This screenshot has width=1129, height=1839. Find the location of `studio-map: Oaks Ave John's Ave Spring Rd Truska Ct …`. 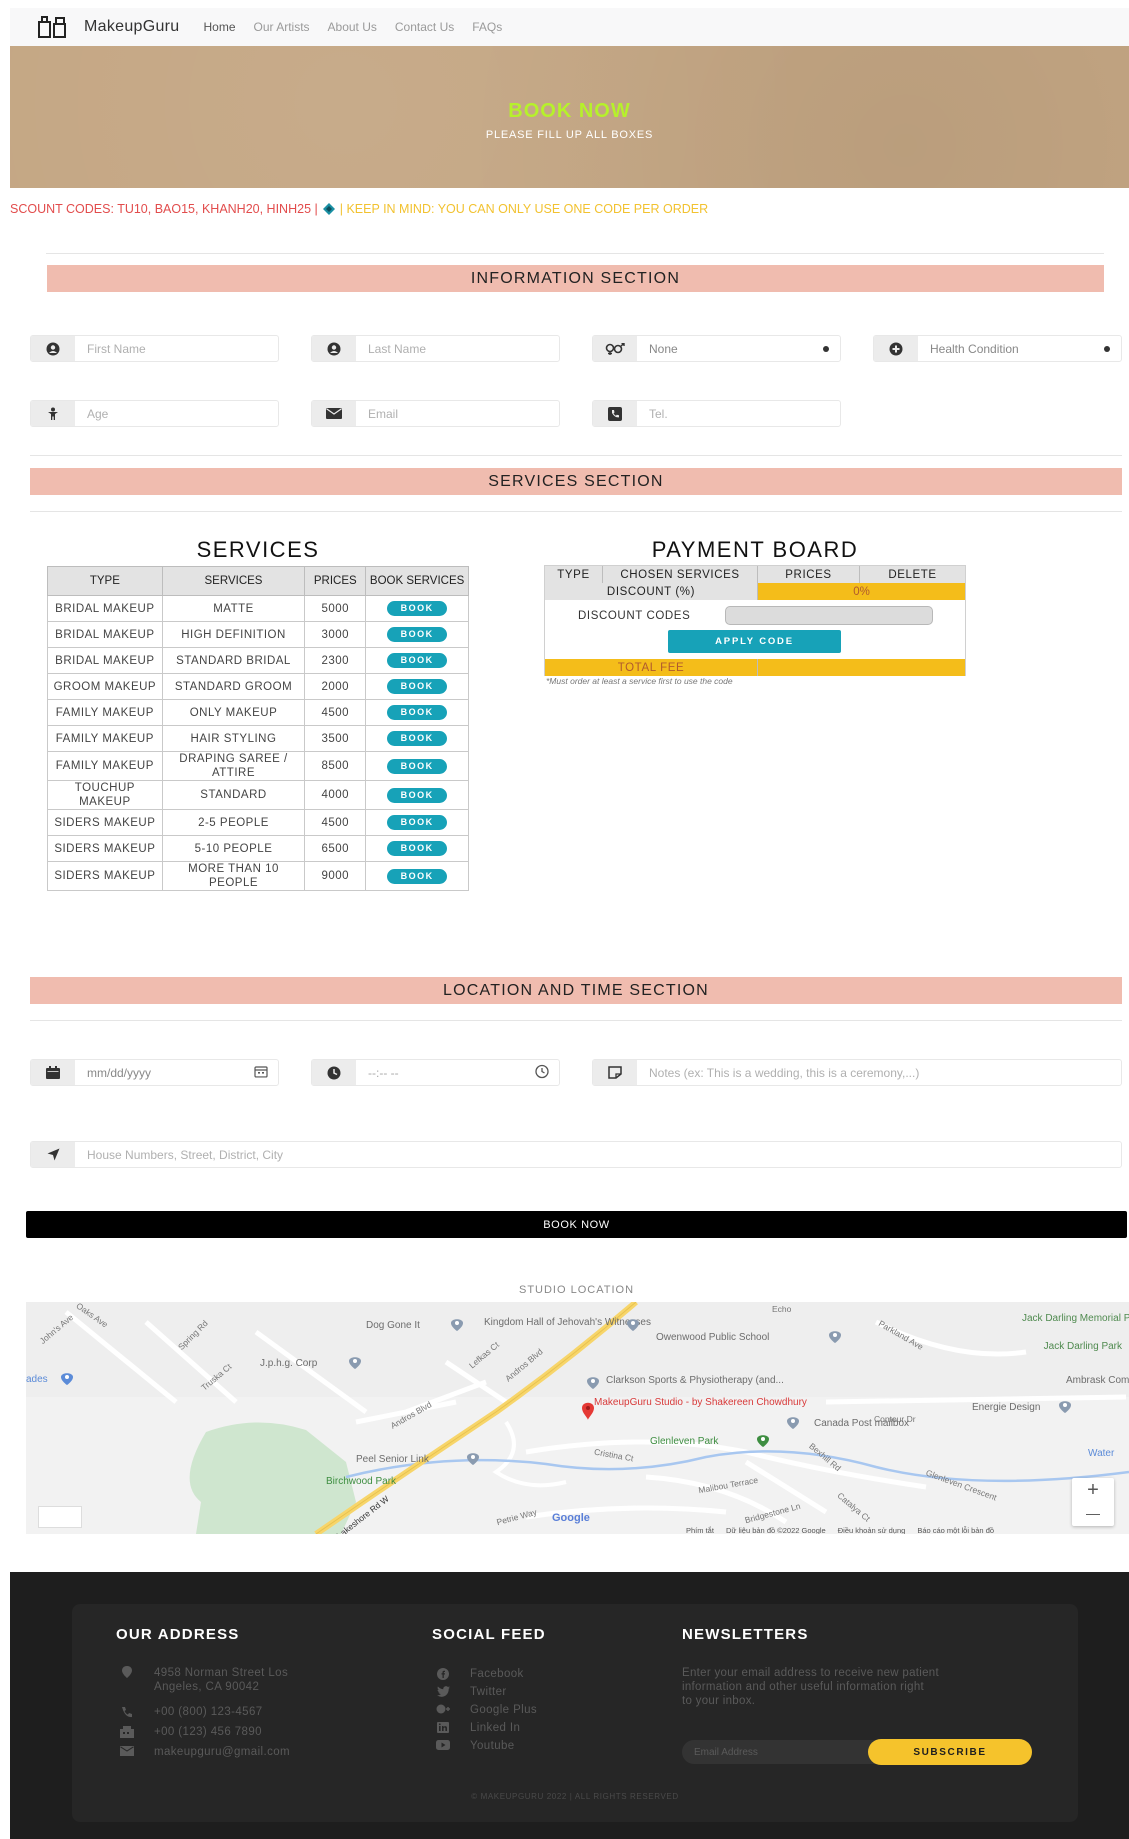

studio-map: Oaks Ave John's Ave Spring Rd Truska Ct … is located at coordinates (577, 1418).